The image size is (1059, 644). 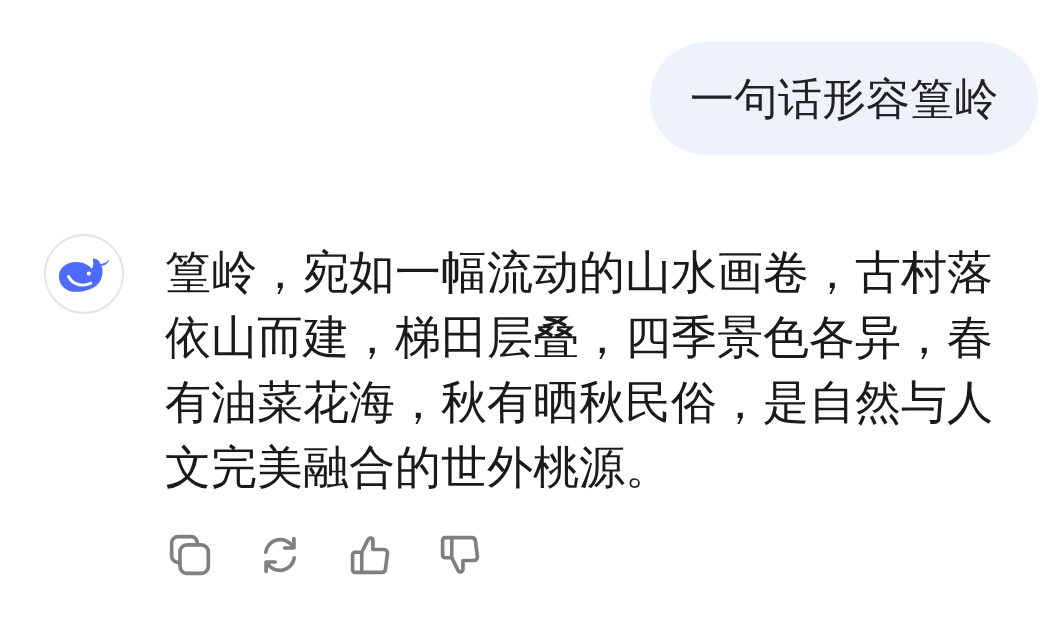 I want to click on copy-icon, so click(x=190, y=555).